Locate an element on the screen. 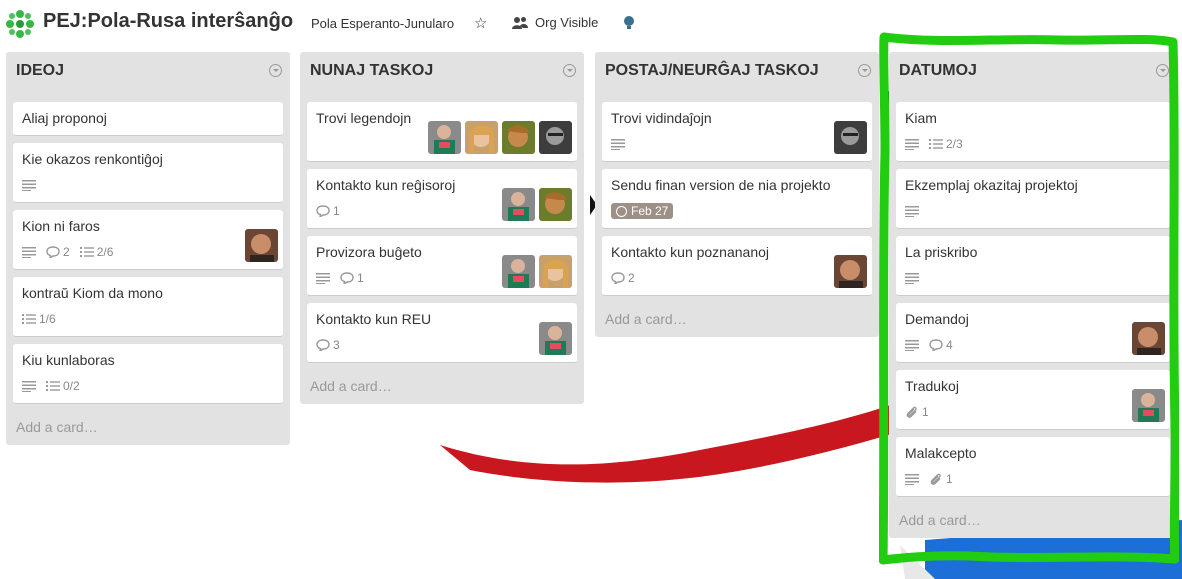 This screenshot has width=1182, height=579. card: Trovi vidindaĵojn is located at coordinates (737, 132).